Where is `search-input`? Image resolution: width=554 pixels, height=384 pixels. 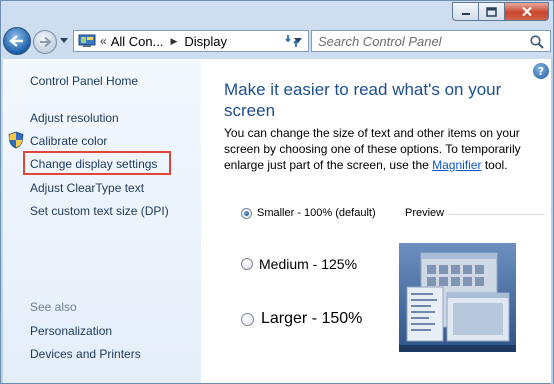
search-input is located at coordinates (422, 41).